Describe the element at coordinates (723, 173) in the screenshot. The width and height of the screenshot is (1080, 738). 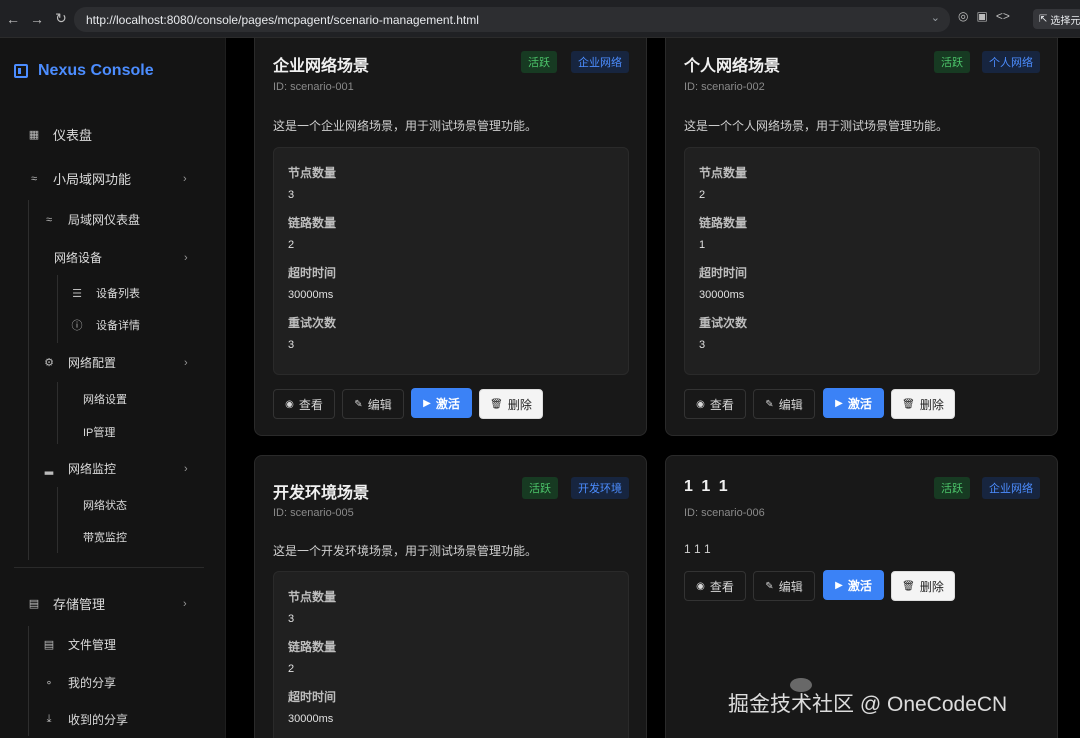
I see `stat-label-nodes: 节点数量` at that location.